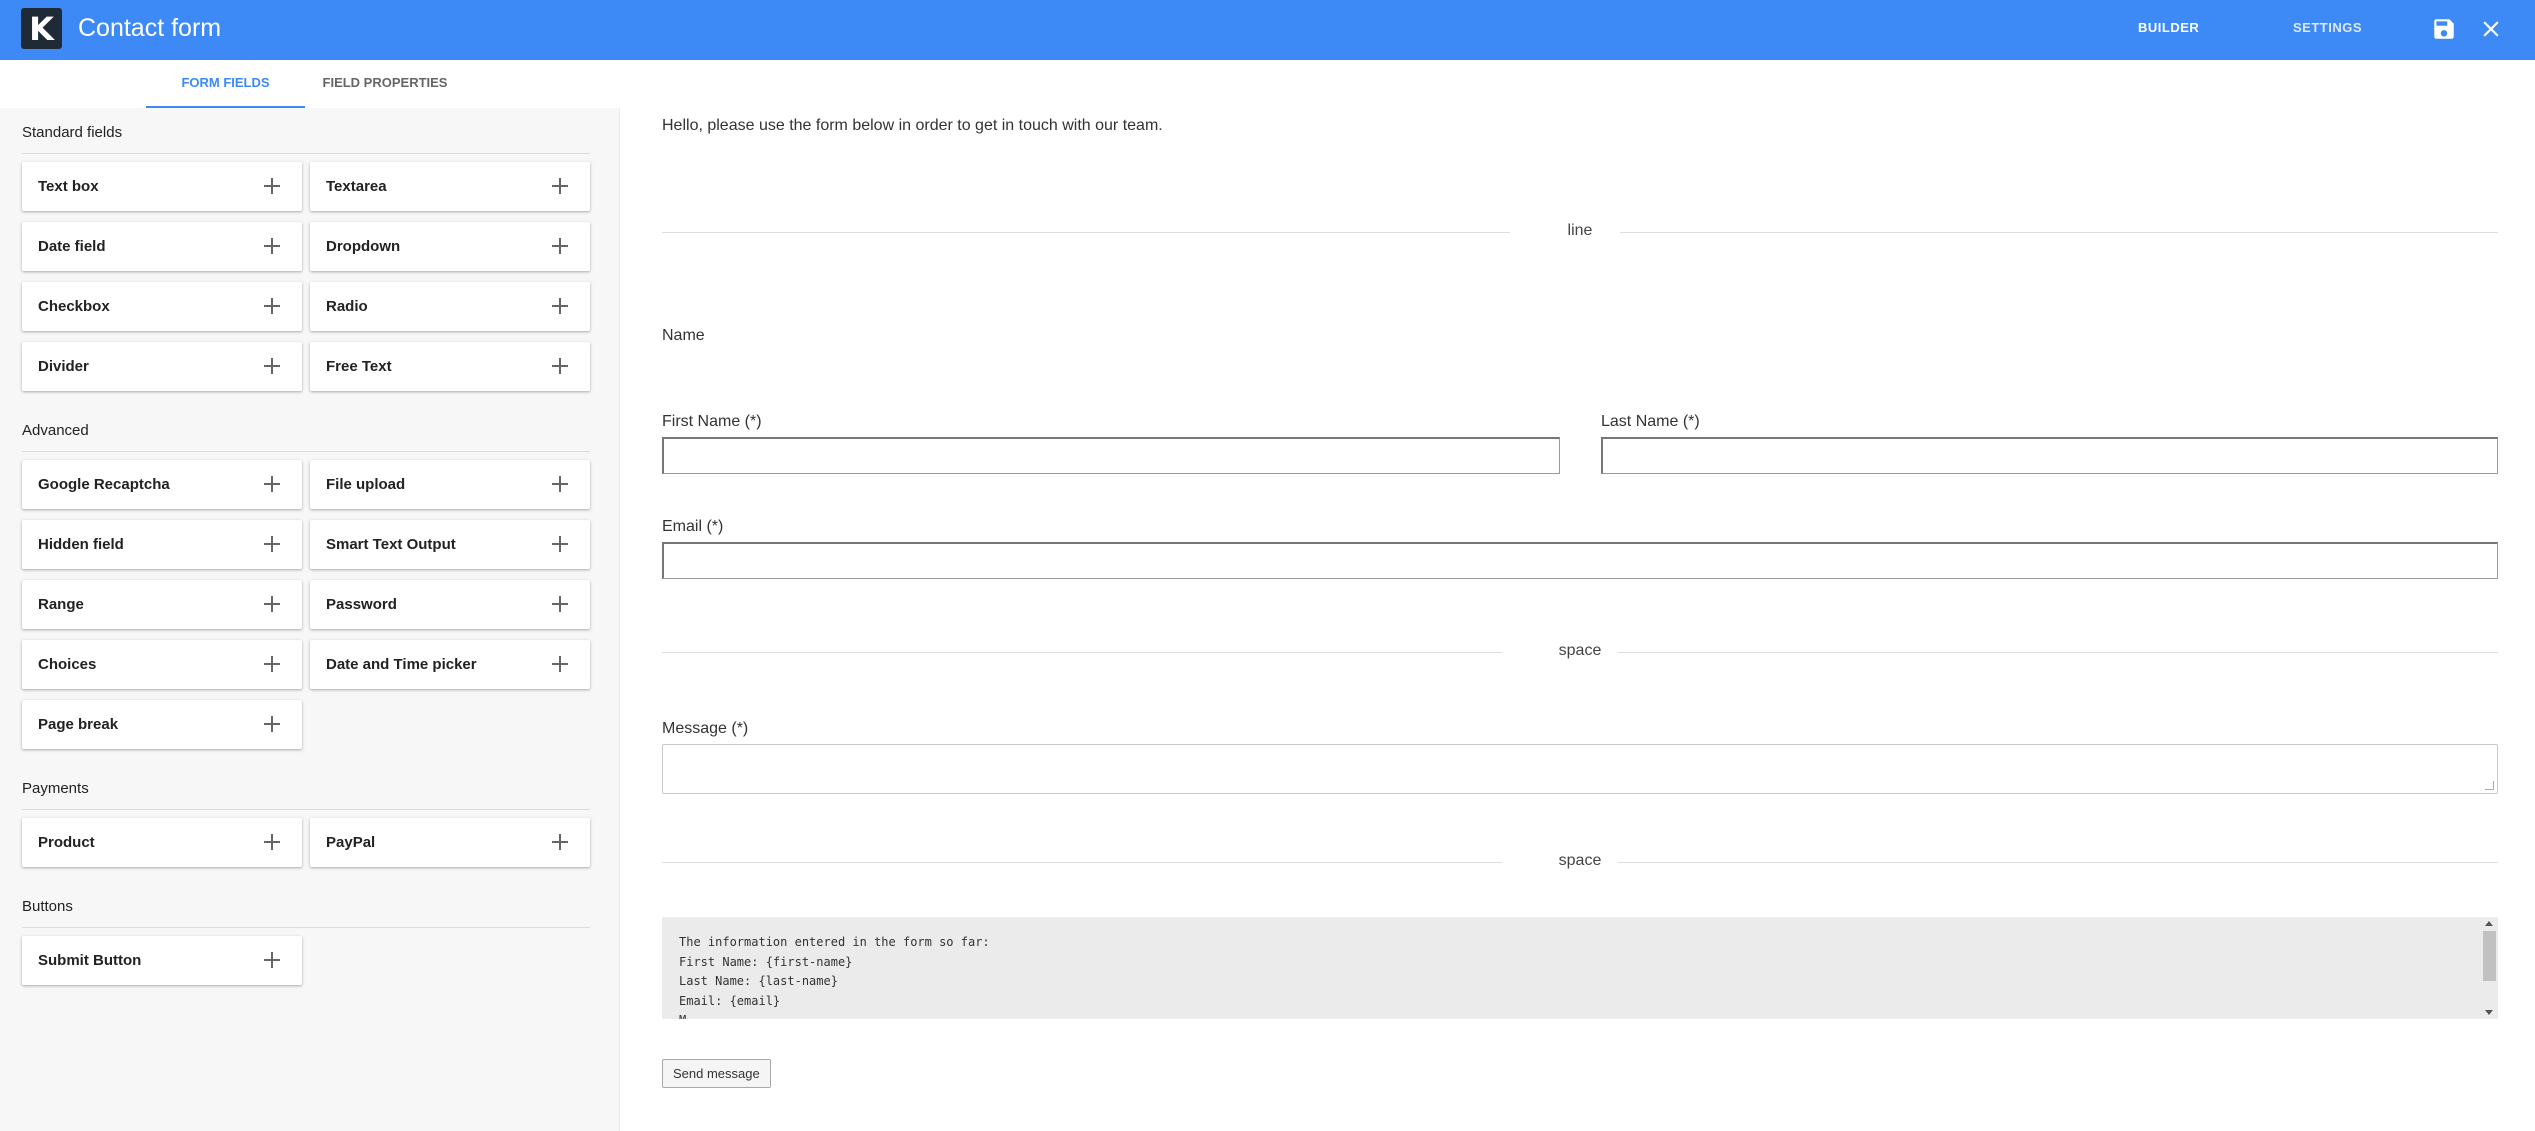  I want to click on field-card-text-box: Text box, so click(162, 186).